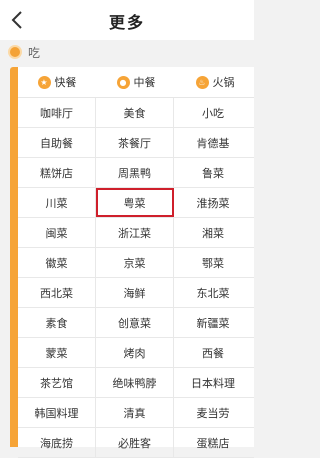  I want to click on tab-chinese-food: ● 中餐, so click(136, 82).